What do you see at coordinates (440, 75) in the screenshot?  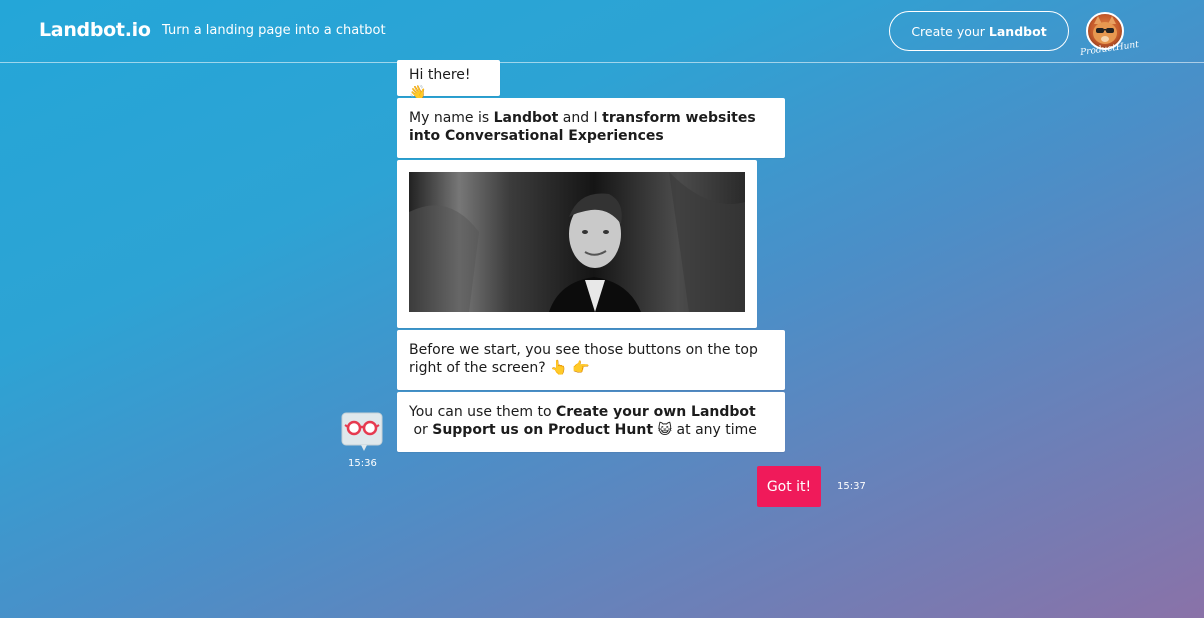 I see `message-text: Hi there!` at bounding box center [440, 75].